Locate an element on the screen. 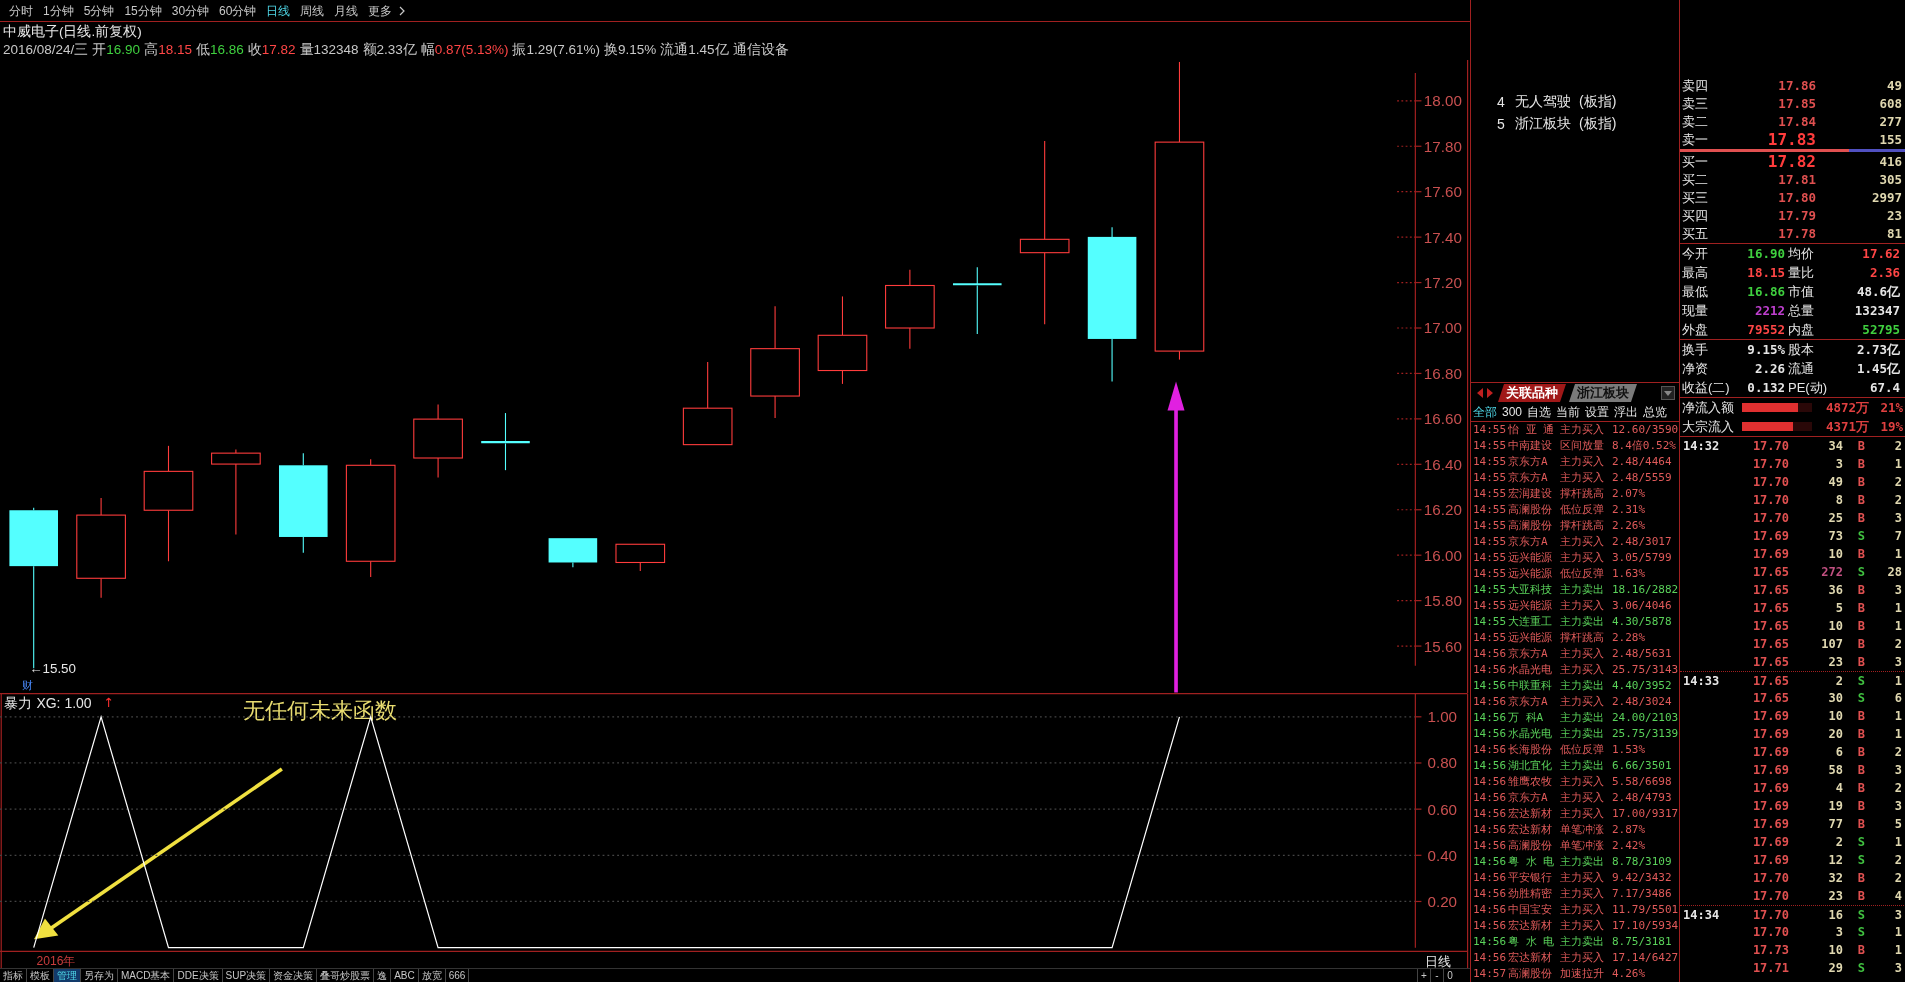  filter-tab: 总览 is located at coordinates (1655, 412).